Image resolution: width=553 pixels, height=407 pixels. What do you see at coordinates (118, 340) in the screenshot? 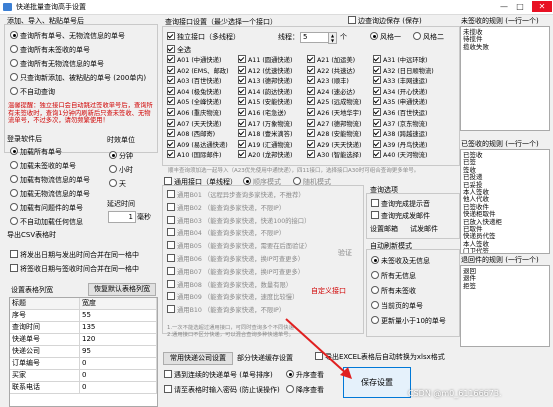
I see `table-cell: 120` at bounding box center [118, 340].